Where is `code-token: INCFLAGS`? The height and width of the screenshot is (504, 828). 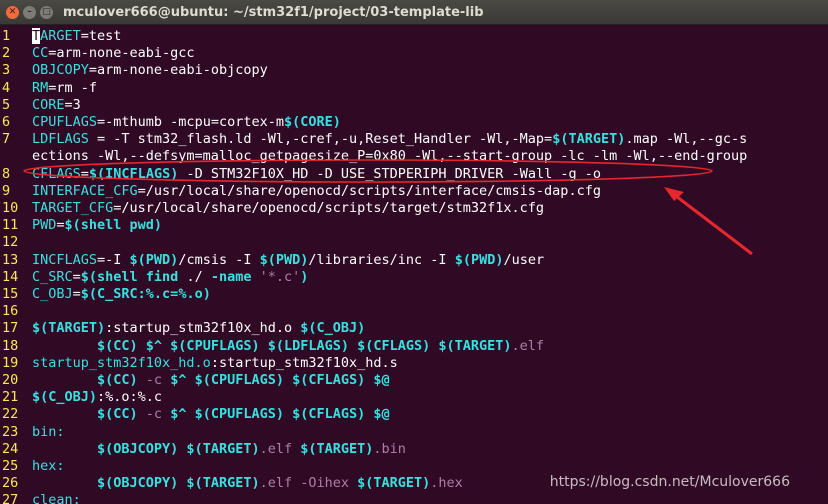 code-token: INCFLAGS is located at coordinates (65, 259).